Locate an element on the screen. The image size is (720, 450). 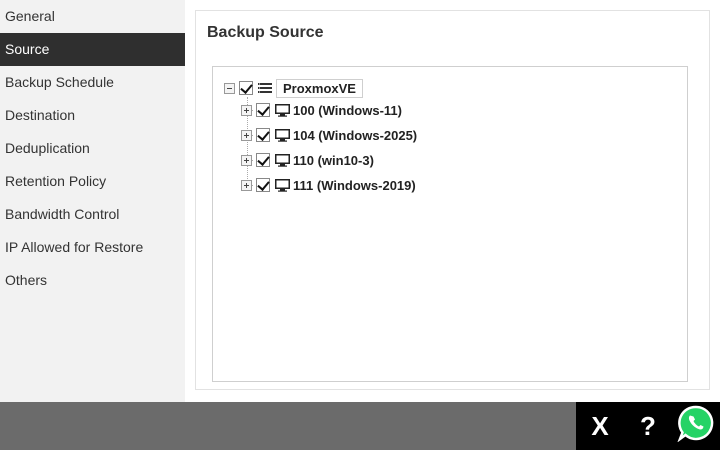
whatsapp-icon is located at coordinates (696, 426).